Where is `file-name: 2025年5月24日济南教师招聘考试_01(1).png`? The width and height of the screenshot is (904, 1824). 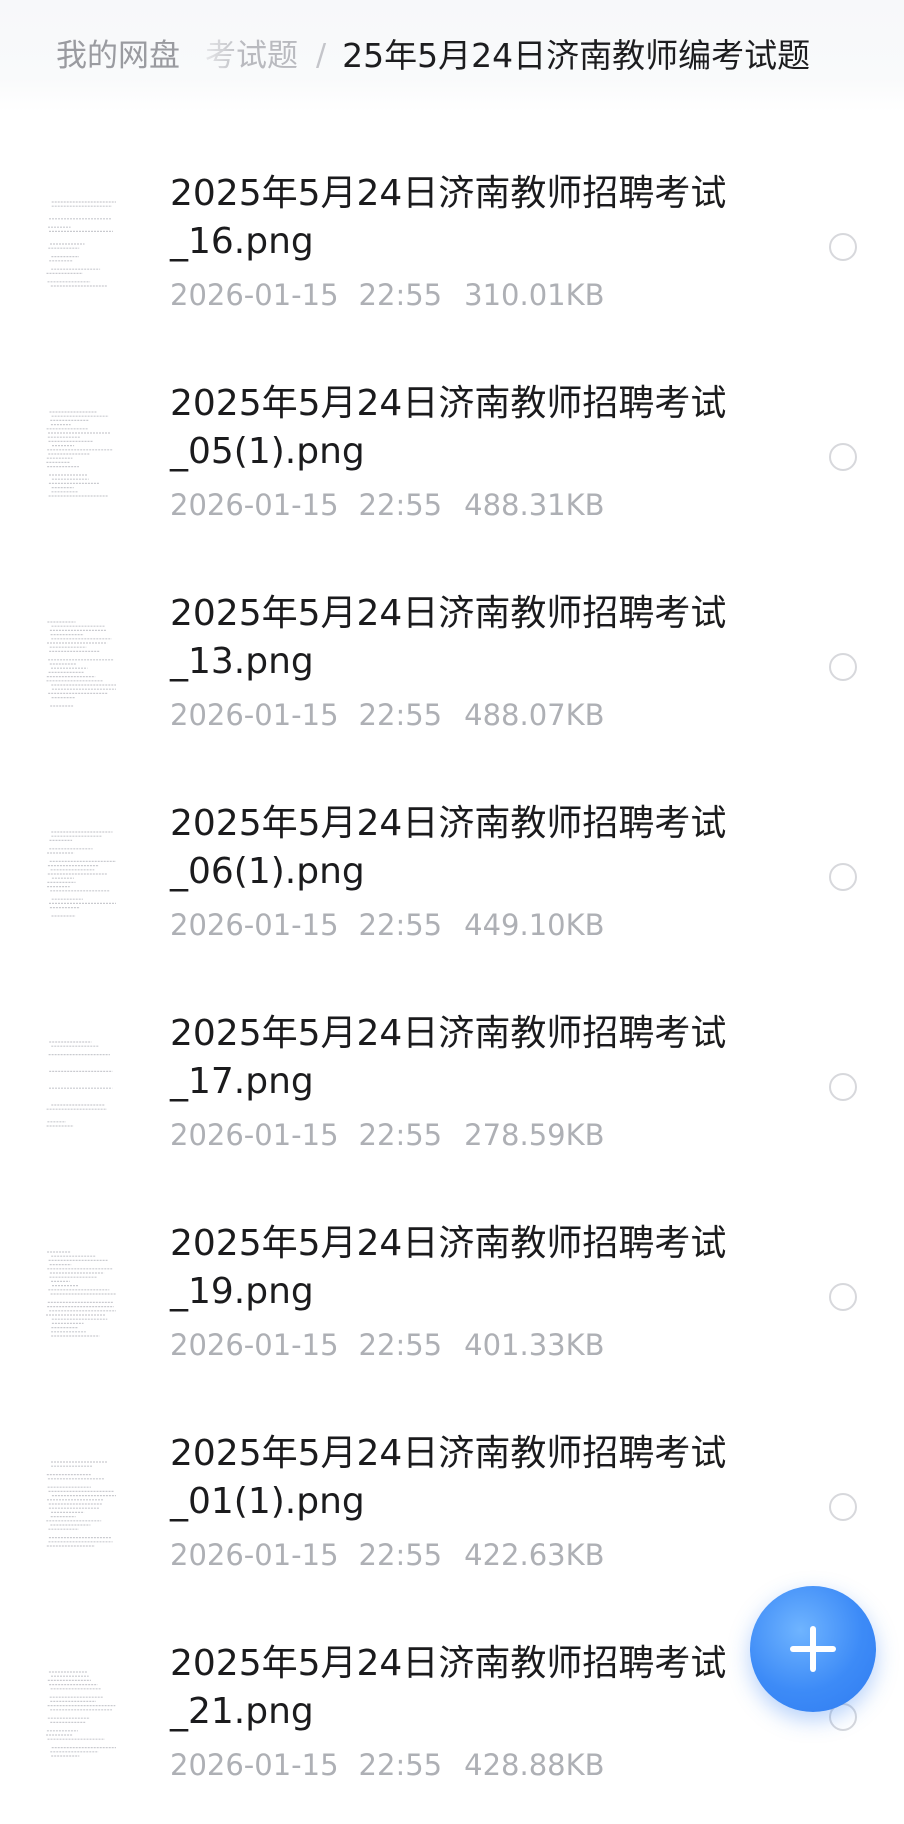 file-name: 2025年5月24日济南教师招聘考试_01(1).png is located at coordinates (448, 1477).